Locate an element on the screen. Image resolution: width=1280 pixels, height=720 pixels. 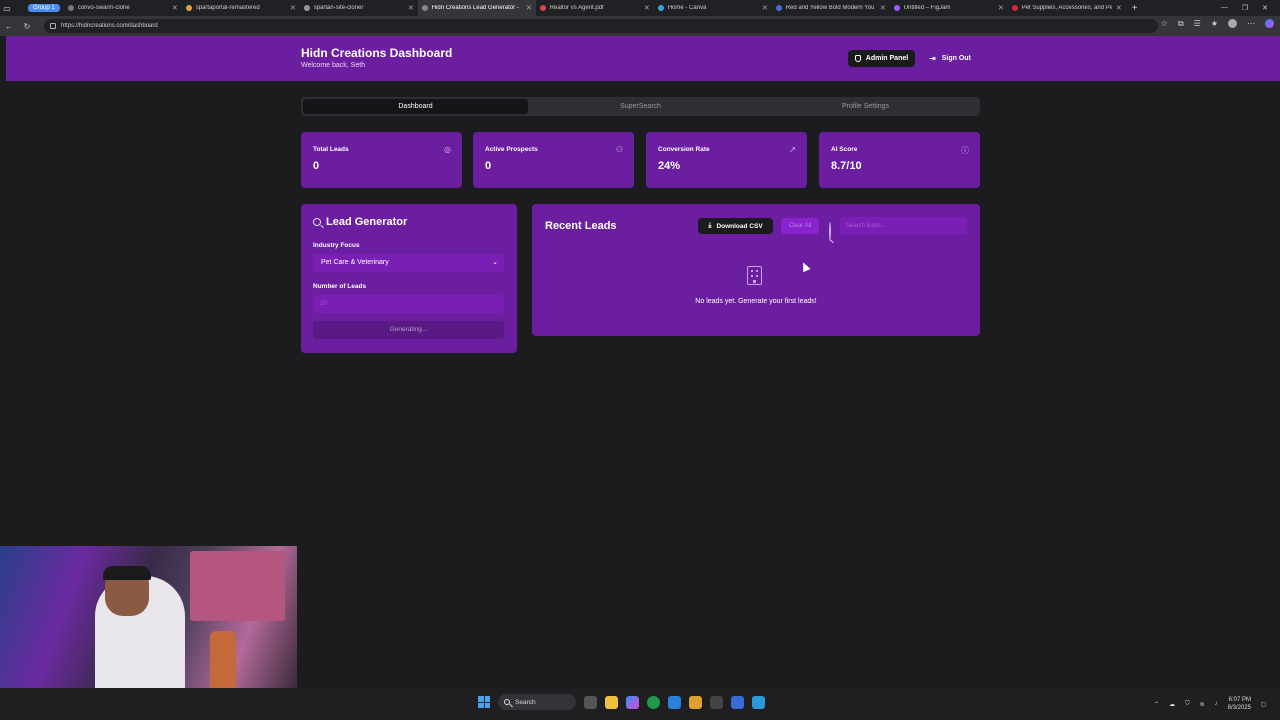
favorites-icon: ★ is located at coordinates (1214, 24).